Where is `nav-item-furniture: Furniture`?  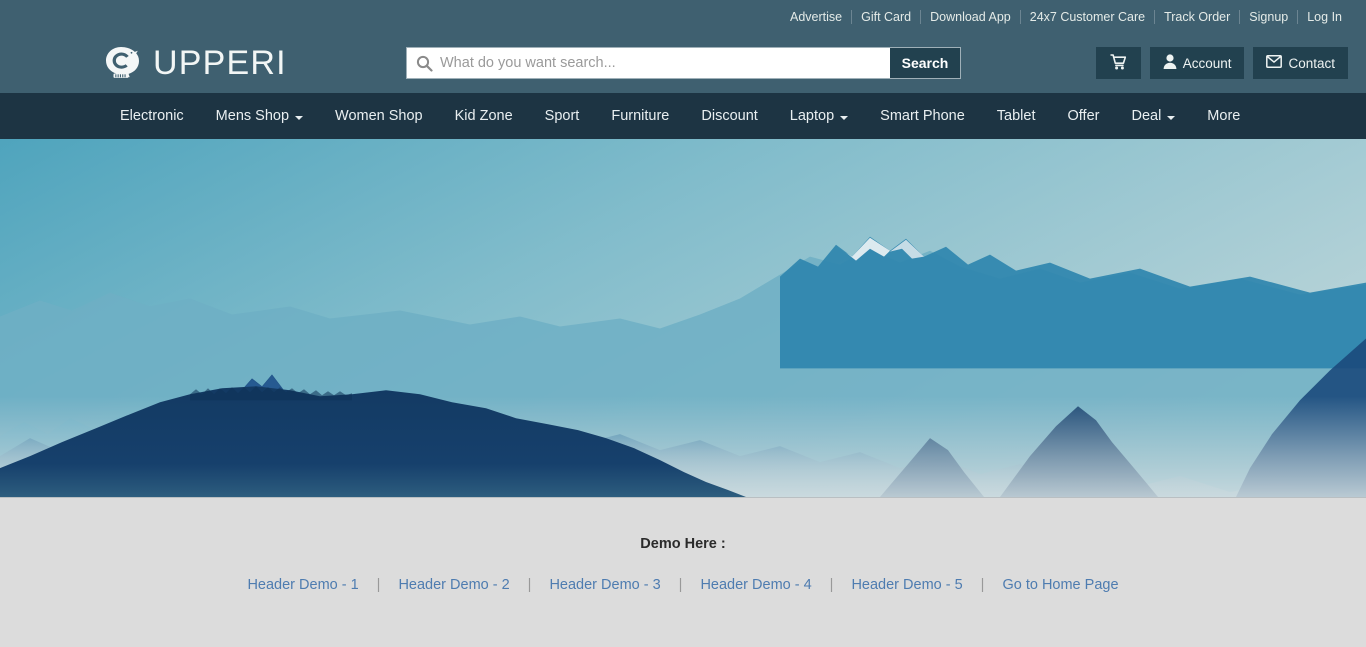 nav-item-furniture: Furniture is located at coordinates (640, 116).